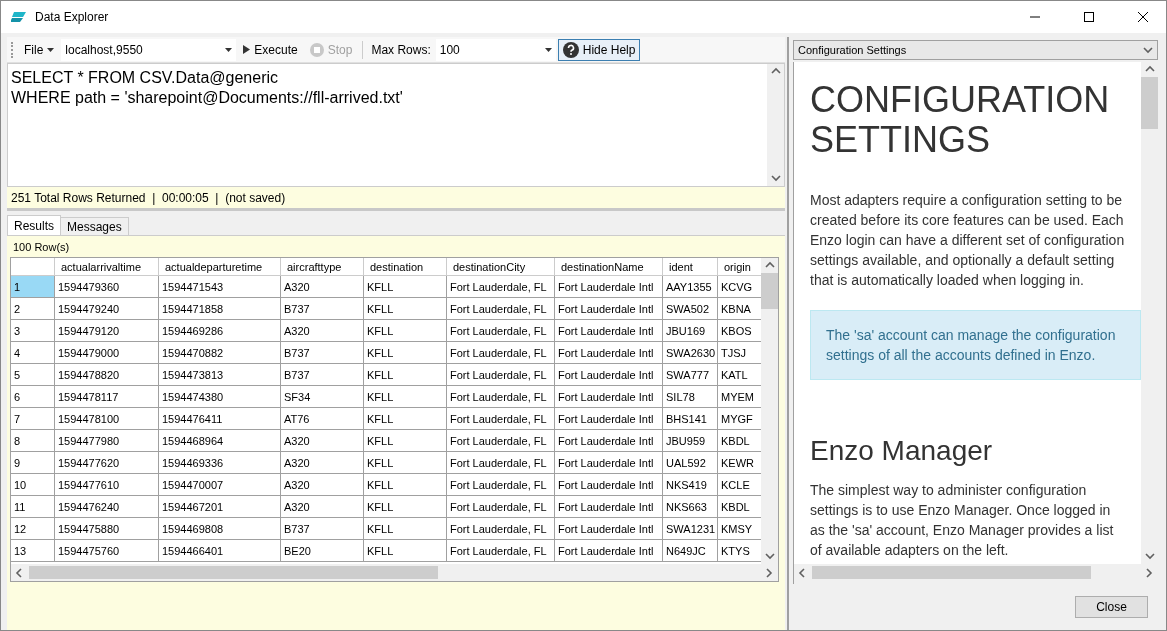 This screenshot has height=631, width=1167. Describe the element at coordinates (220, 441) in the screenshot. I see `table-cell: 1594468964` at that location.